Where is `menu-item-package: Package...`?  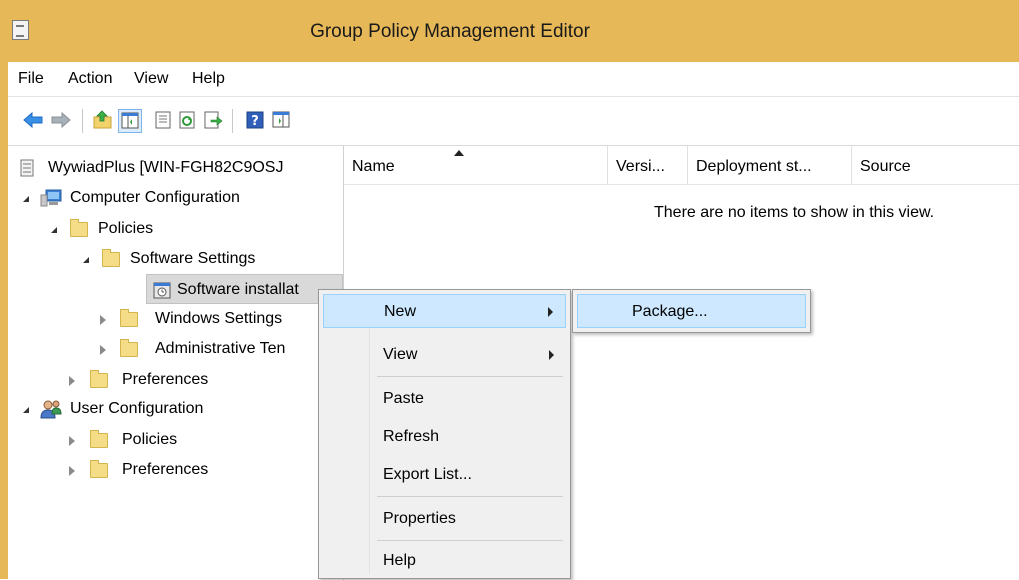
menu-item-package: Package... is located at coordinates (691, 311).